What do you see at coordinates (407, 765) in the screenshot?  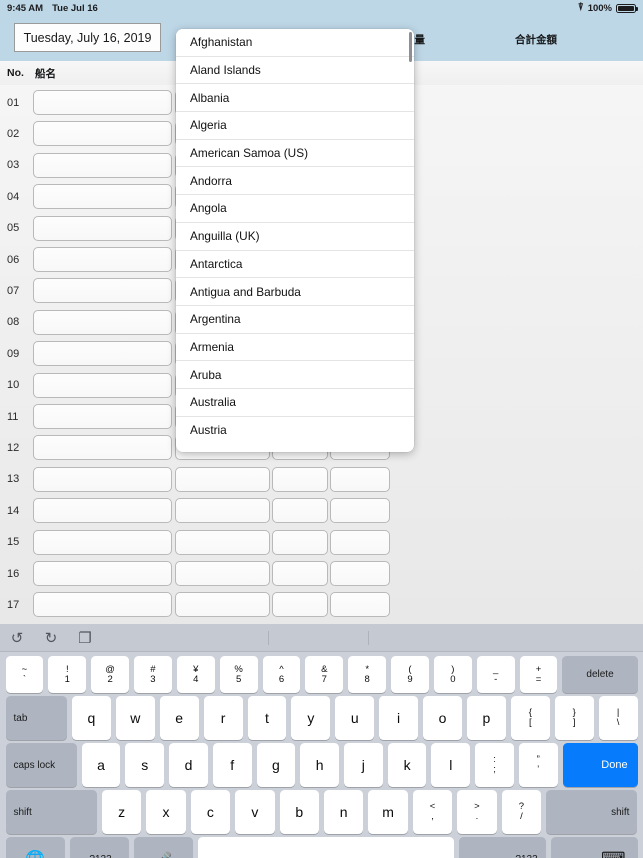 I see `key-k: k` at bounding box center [407, 765].